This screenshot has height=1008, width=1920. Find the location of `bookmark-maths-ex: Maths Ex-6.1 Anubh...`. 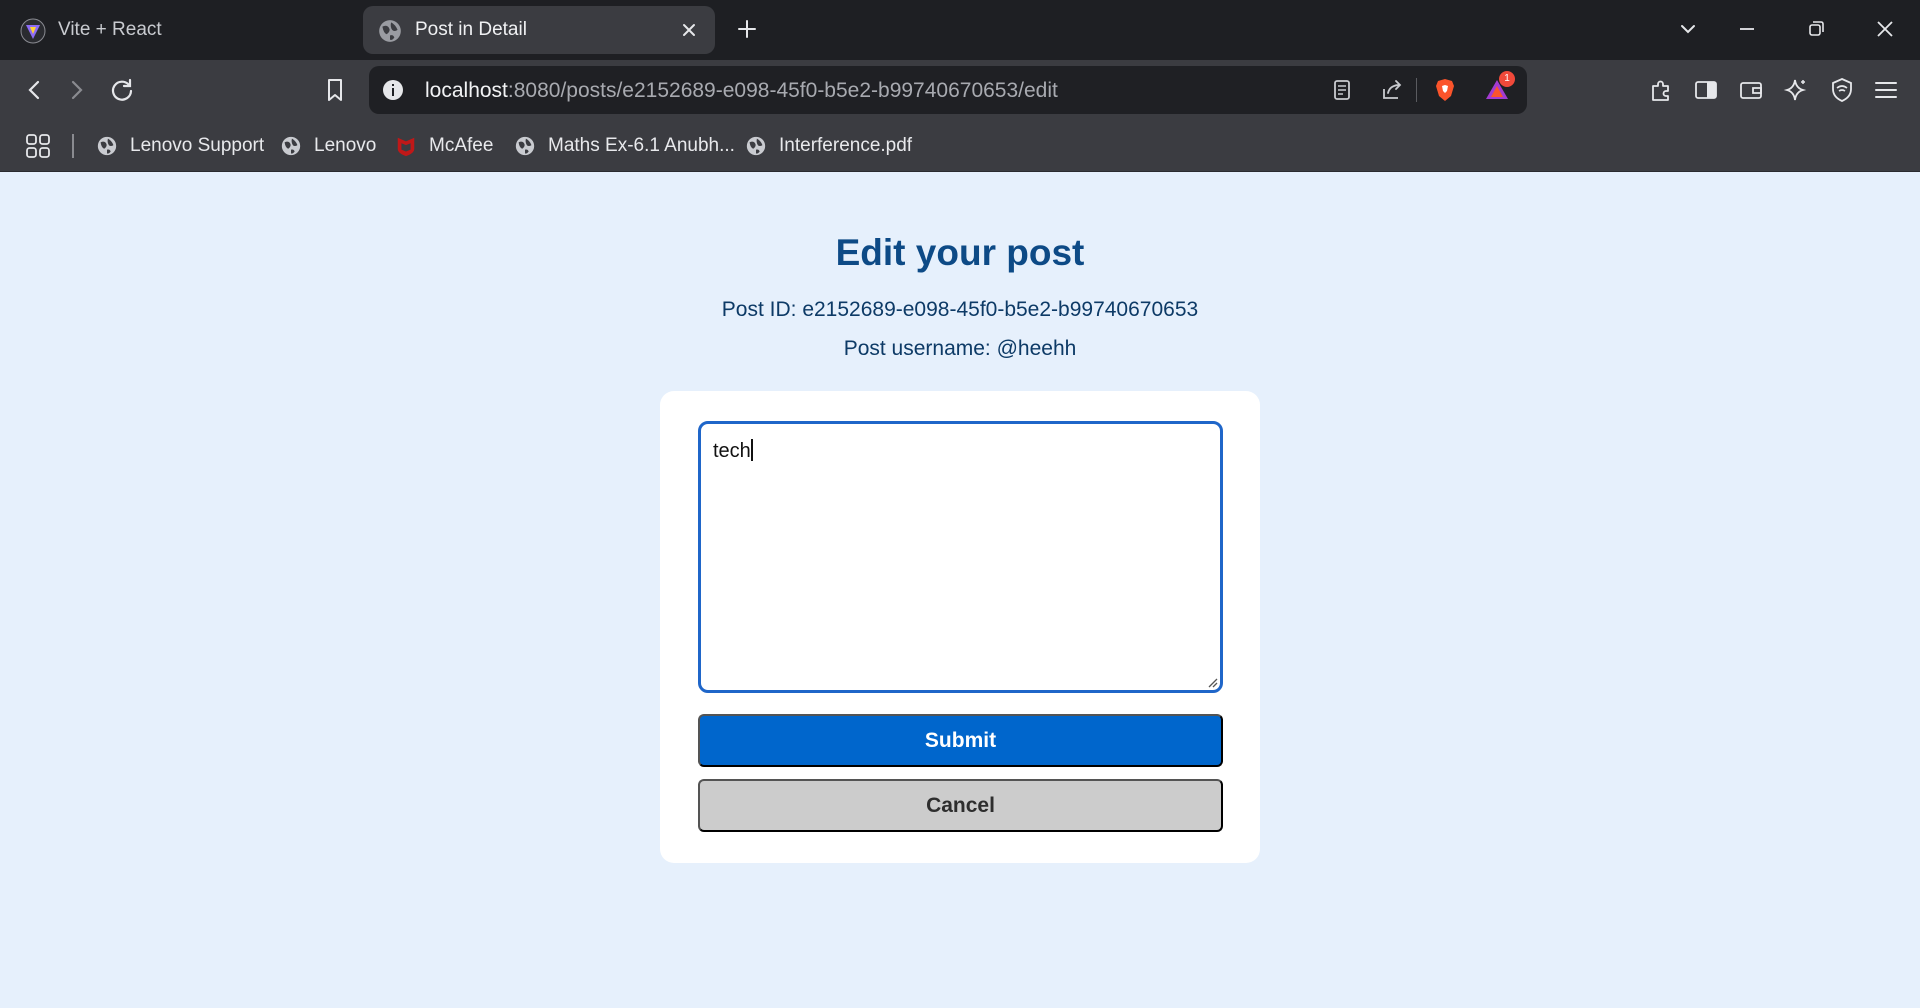

bookmark-maths-ex: Maths Ex-6.1 Anubh... is located at coordinates (624, 146).